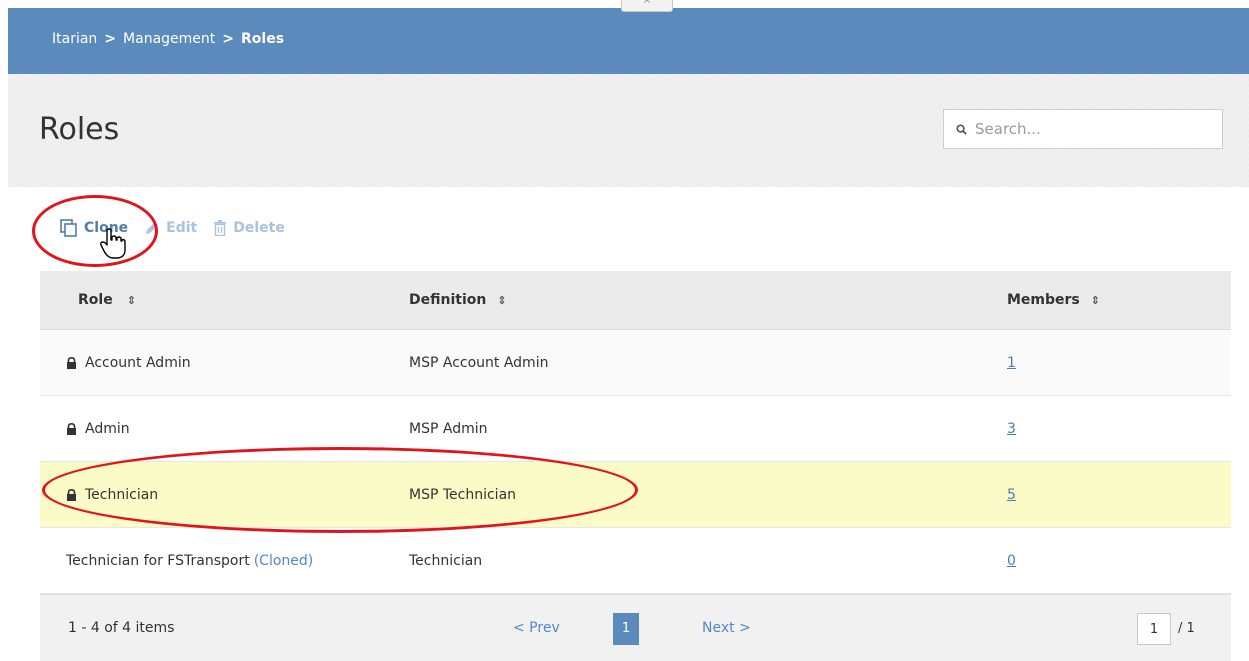 Image resolution: width=1249 pixels, height=661 pixels. Describe the element at coordinates (536, 628) in the screenshot. I see `prev-page-link: < Prev` at that location.